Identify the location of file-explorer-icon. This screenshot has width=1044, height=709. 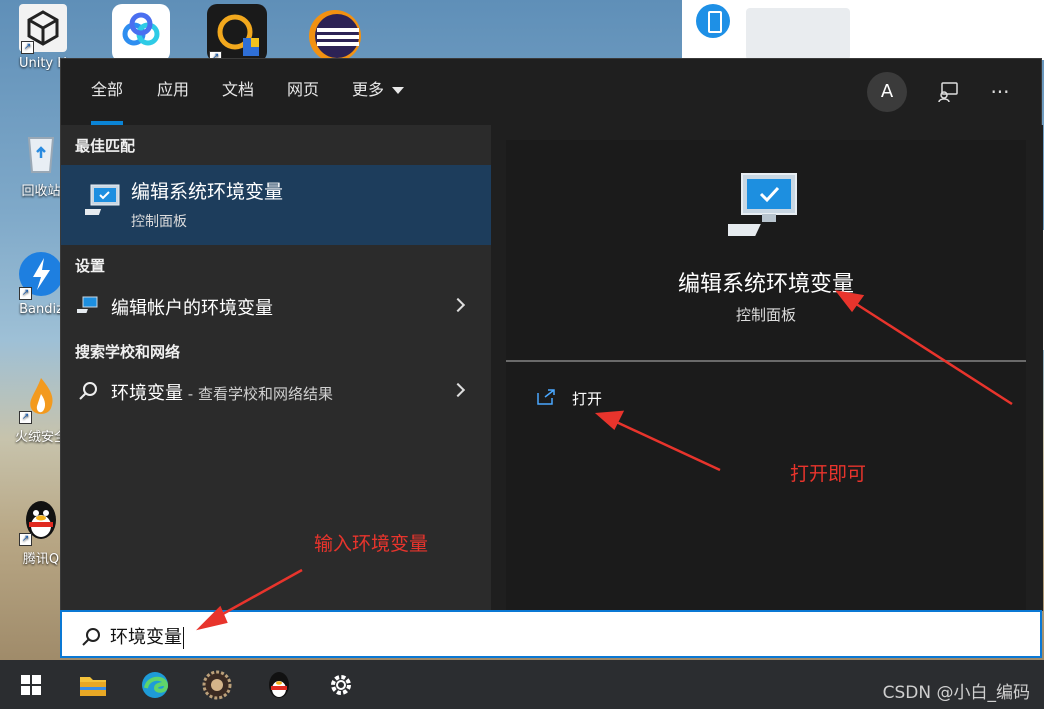
(93, 685).